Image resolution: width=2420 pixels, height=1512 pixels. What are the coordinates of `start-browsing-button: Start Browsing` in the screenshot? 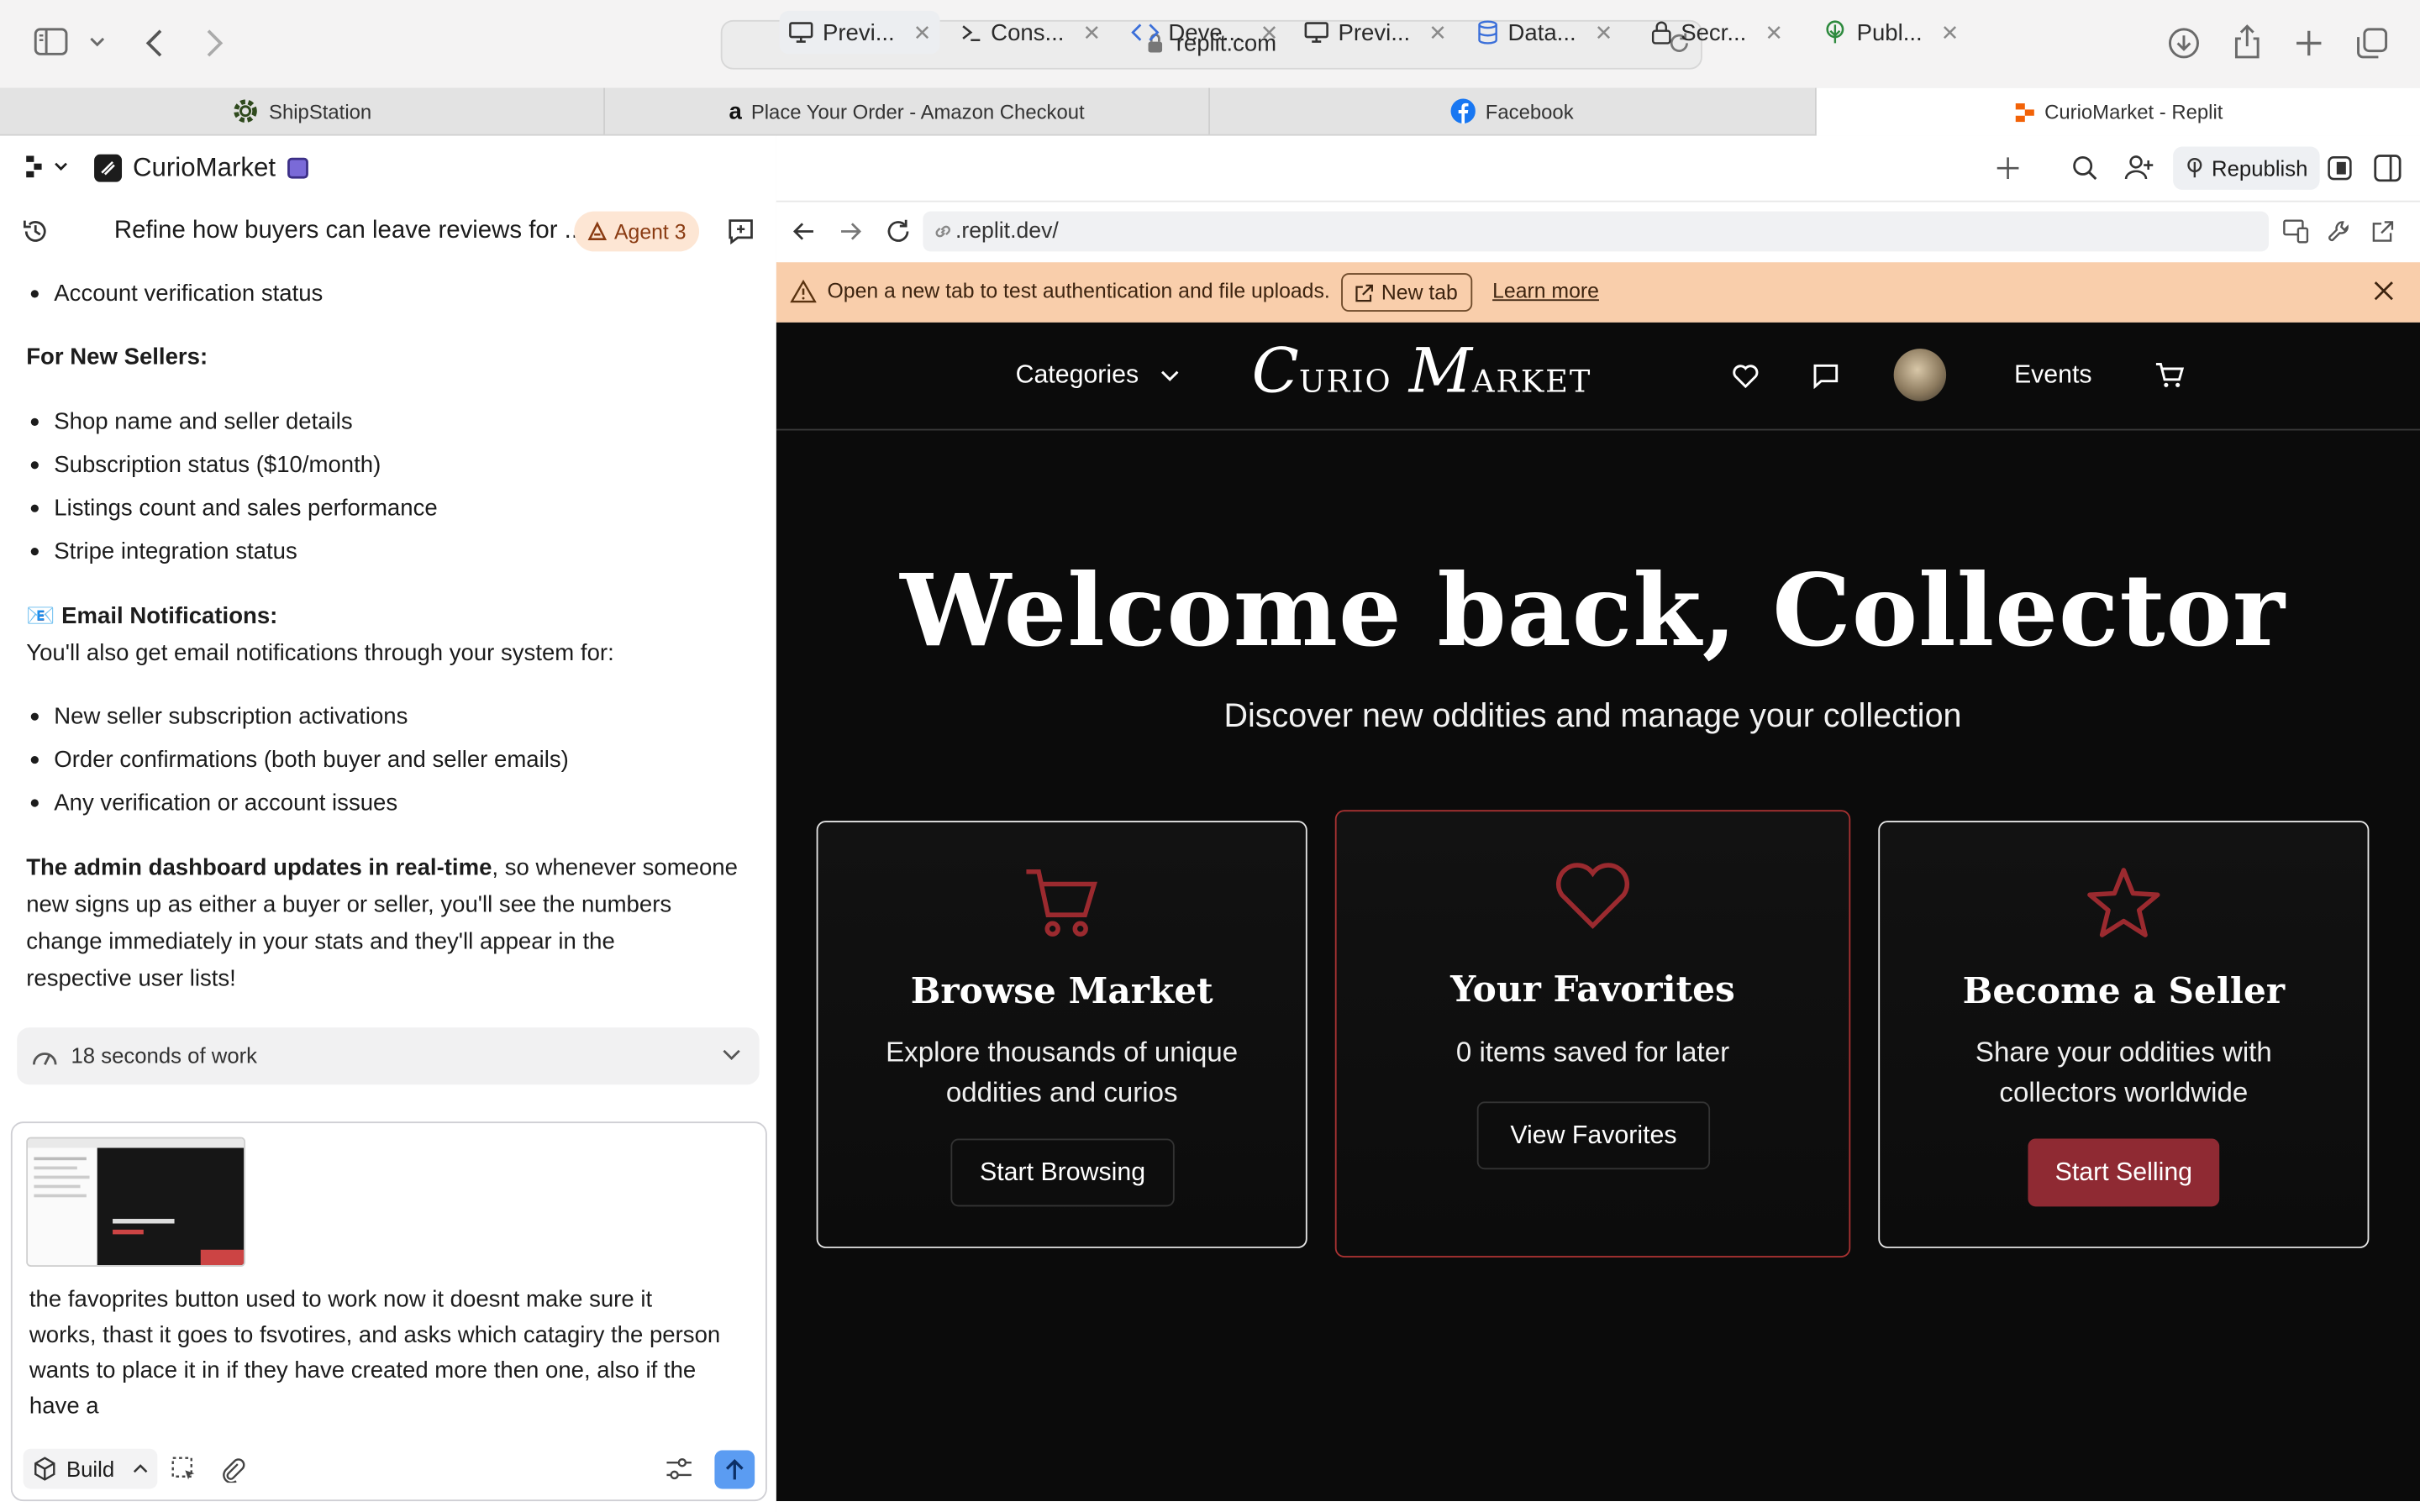 It's located at (1062, 1172).